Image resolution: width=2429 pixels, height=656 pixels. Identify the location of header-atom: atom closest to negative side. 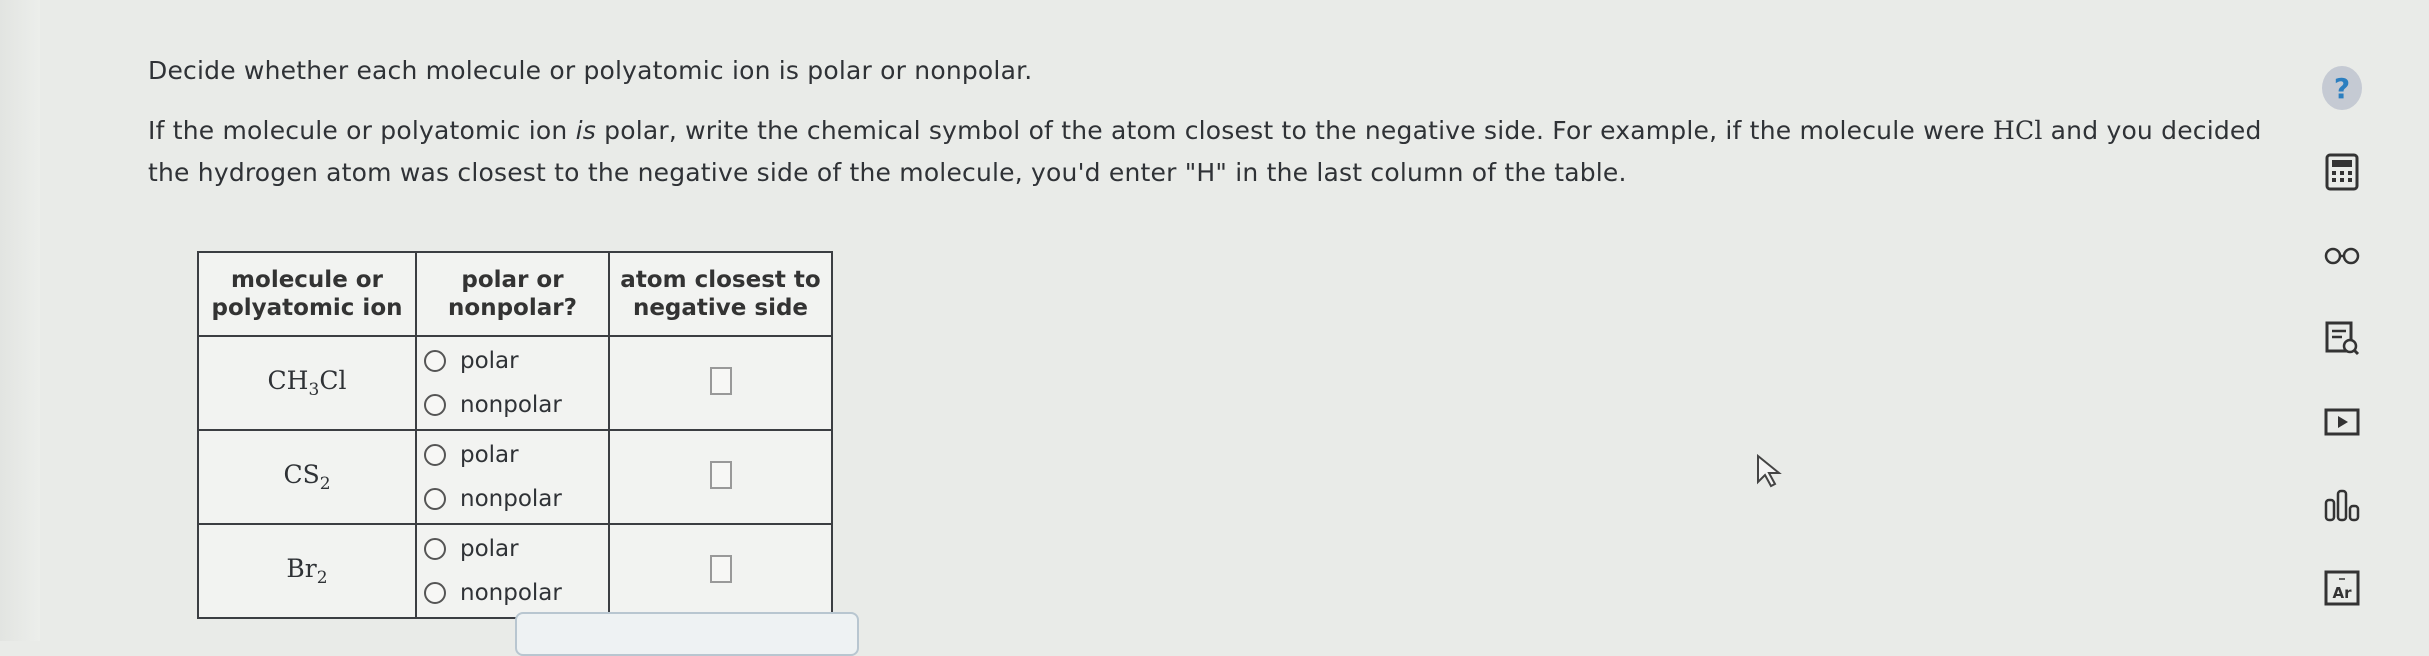
(720, 294).